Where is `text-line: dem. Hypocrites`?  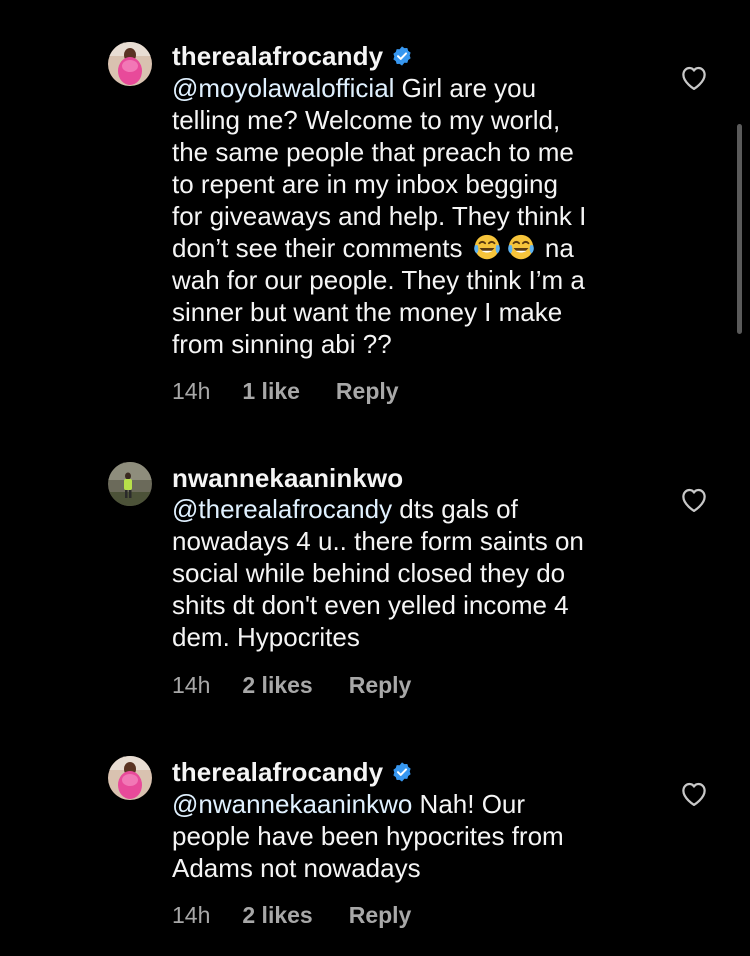 text-line: dem. Hypocrites is located at coordinates (266, 637).